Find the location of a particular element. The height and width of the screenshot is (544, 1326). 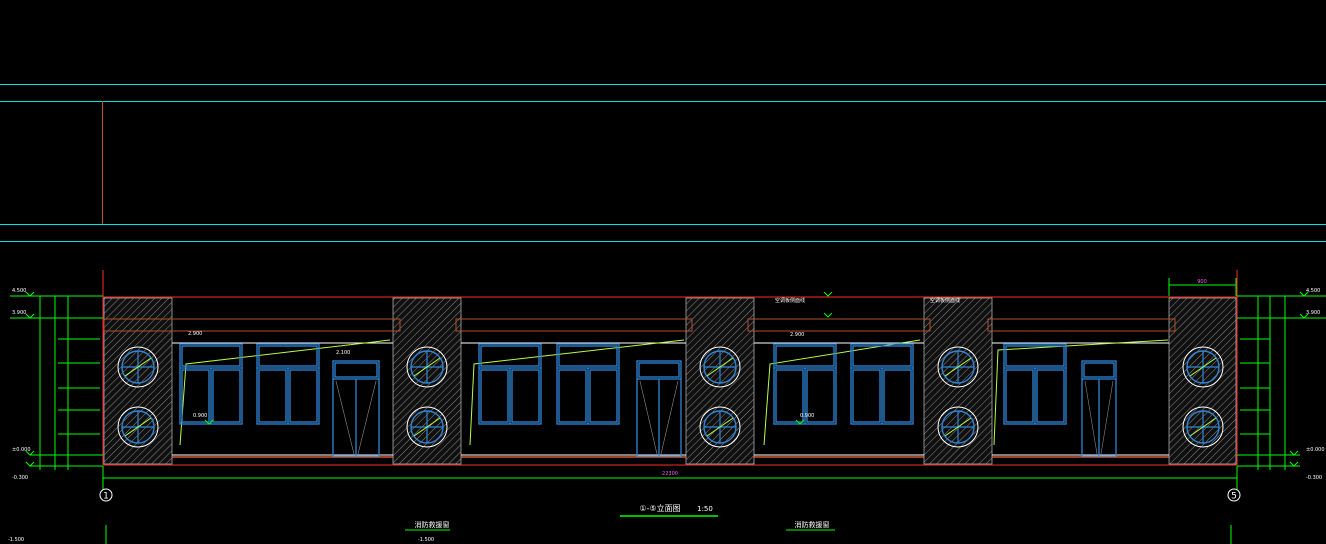

bottom-note-level: -1.500 is located at coordinates (426, 540).